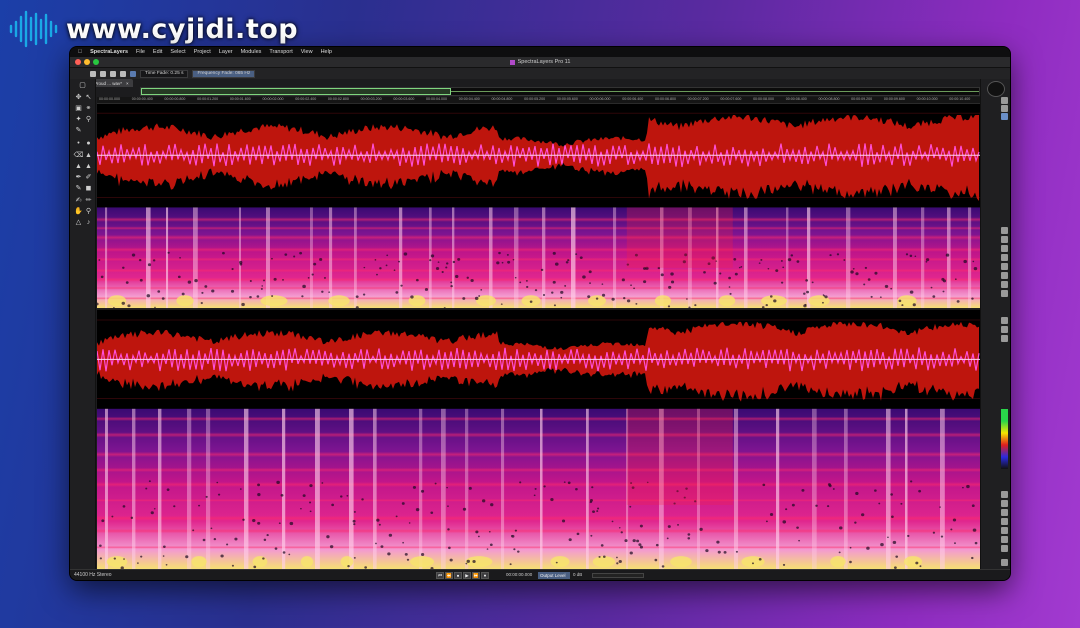 Image resolution: width=1080 pixels, height=628 pixels. What do you see at coordinates (82, 85) in the screenshot?
I see `frame-select-icon: ▢` at bounding box center [82, 85].